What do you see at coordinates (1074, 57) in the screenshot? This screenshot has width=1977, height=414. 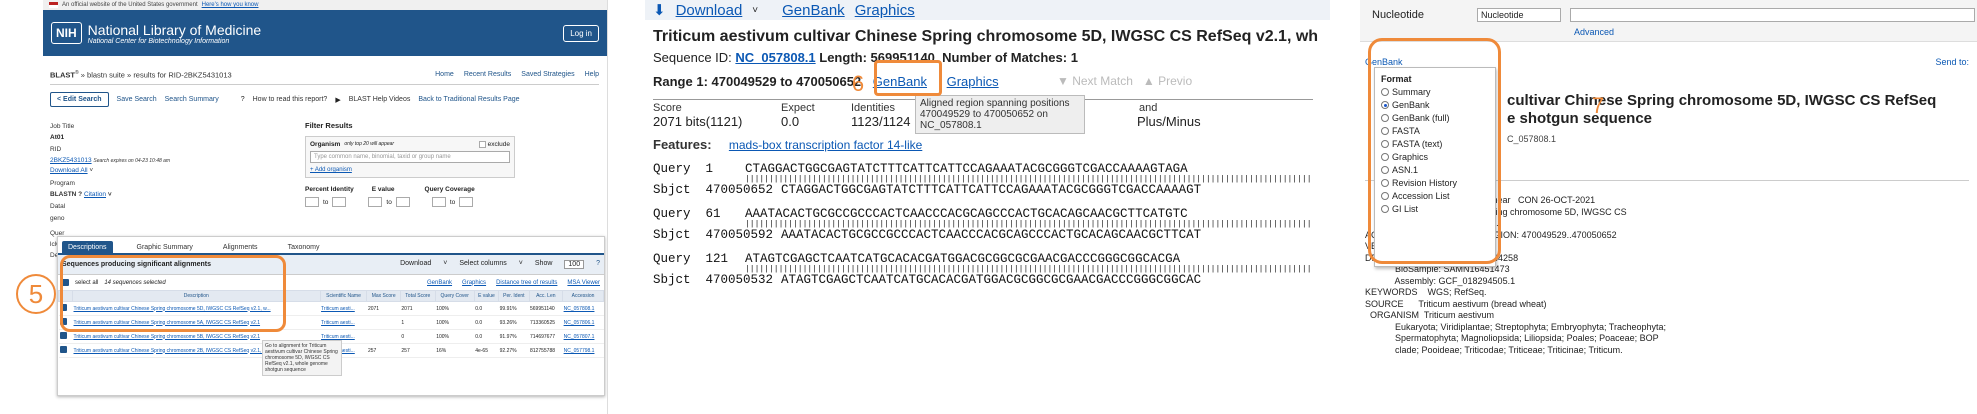 I see `matches-value: 1` at bounding box center [1074, 57].